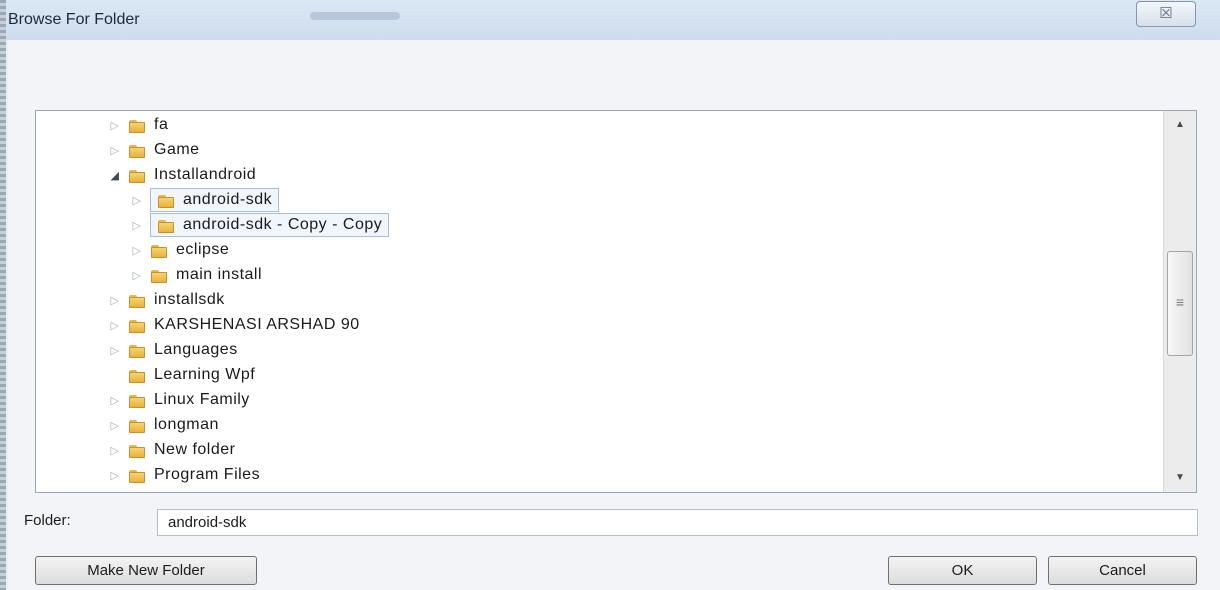 This screenshot has width=1220, height=590. What do you see at coordinates (1166, 14) in the screenshot?
I see `close-button: ☒` at bounding box center [1166, 14].